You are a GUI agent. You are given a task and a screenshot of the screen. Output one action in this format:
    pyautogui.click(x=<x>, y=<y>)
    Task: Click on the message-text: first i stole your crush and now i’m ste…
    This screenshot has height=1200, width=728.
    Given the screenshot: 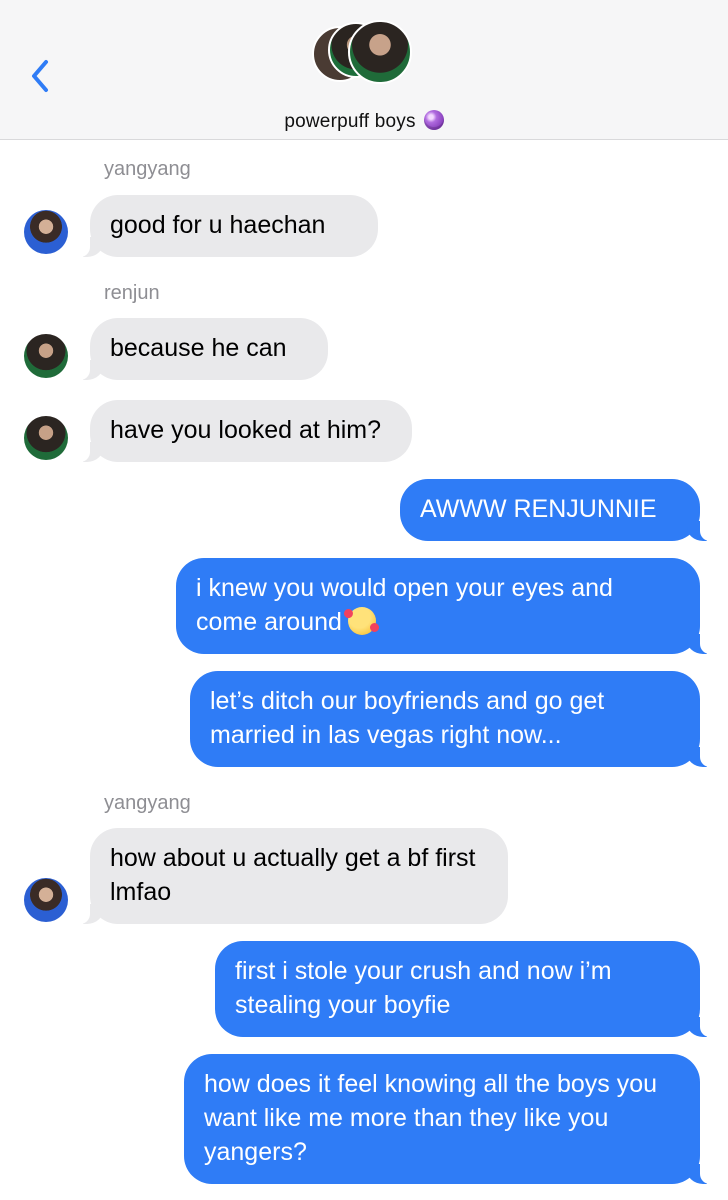 What is the action you would take?
    pyautogui.click(x=423, y=988)
    